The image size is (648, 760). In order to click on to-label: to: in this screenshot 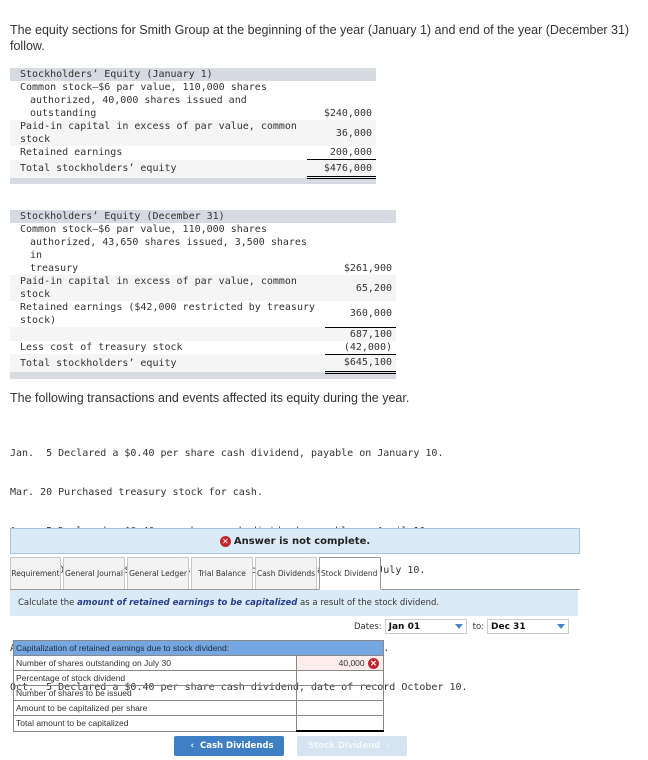, I will do `click(478, 626)`.